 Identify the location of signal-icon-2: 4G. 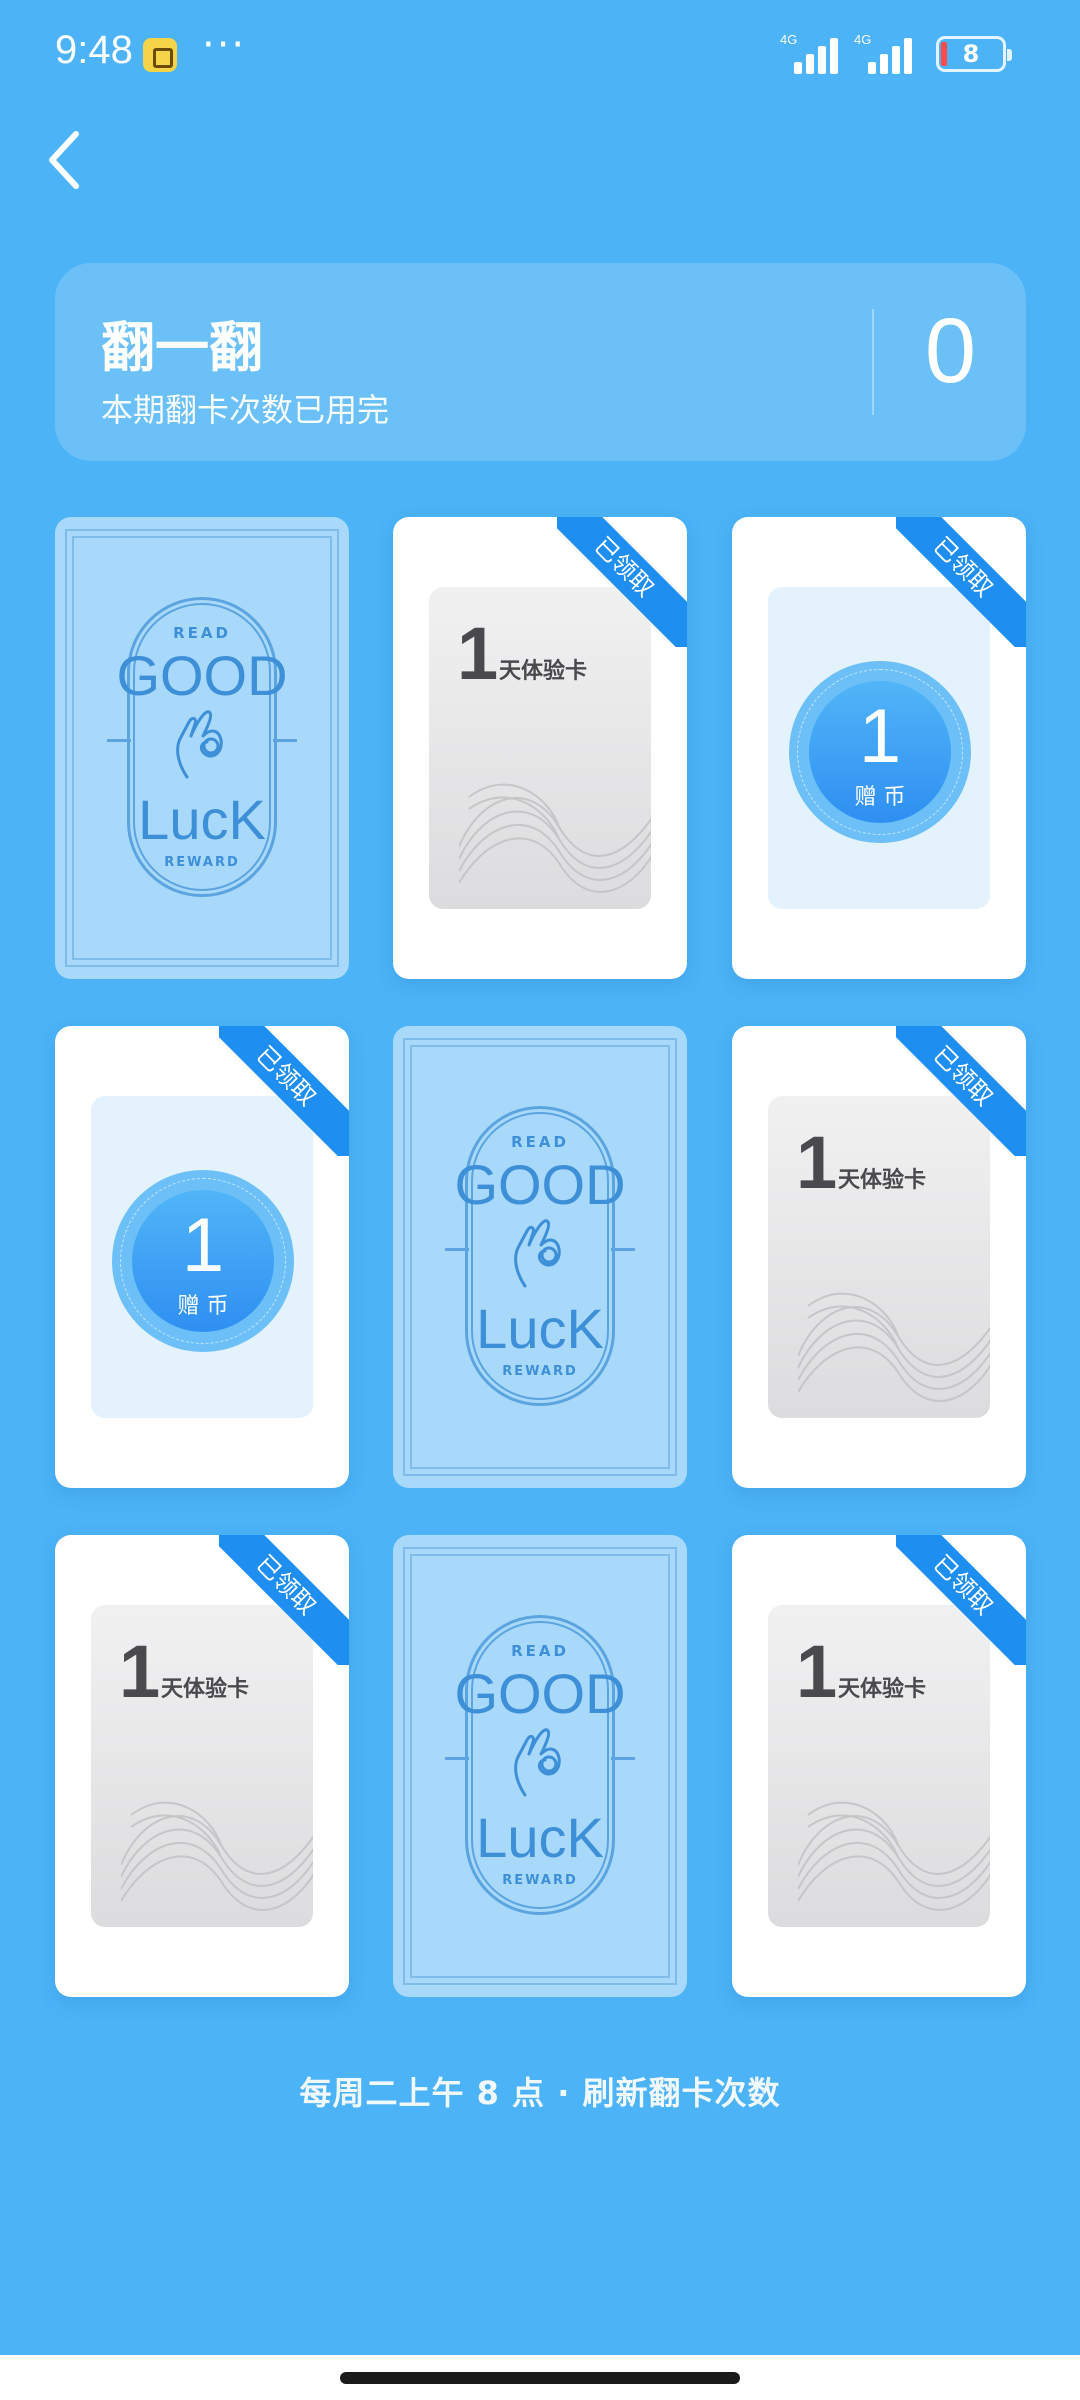
(885, 53).